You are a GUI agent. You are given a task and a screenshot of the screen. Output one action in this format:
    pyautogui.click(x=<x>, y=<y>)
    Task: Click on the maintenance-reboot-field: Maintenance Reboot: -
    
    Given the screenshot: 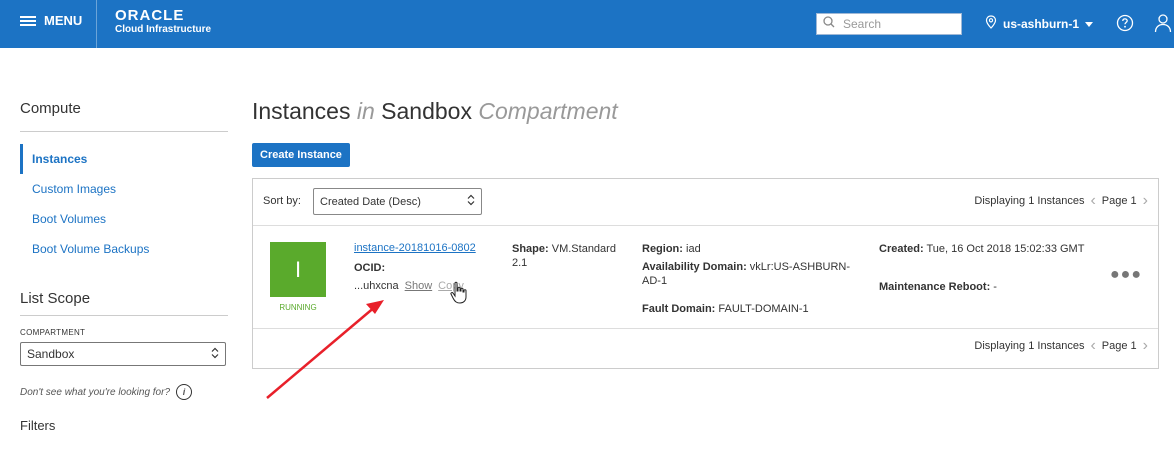 What is the action you would take?
    pyautogui.click(x=989, y=287)
    